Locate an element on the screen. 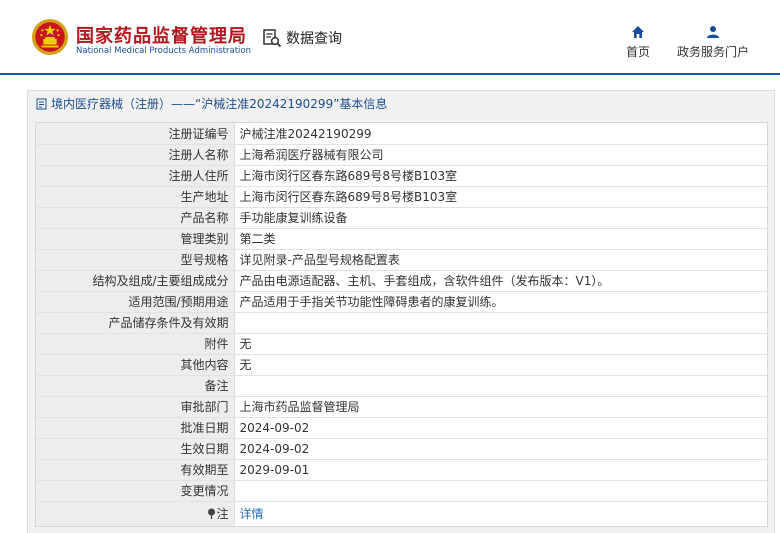 This screenshot has width=780, height=533. row-key: 型号规格 is located at coordinates (135, 260).